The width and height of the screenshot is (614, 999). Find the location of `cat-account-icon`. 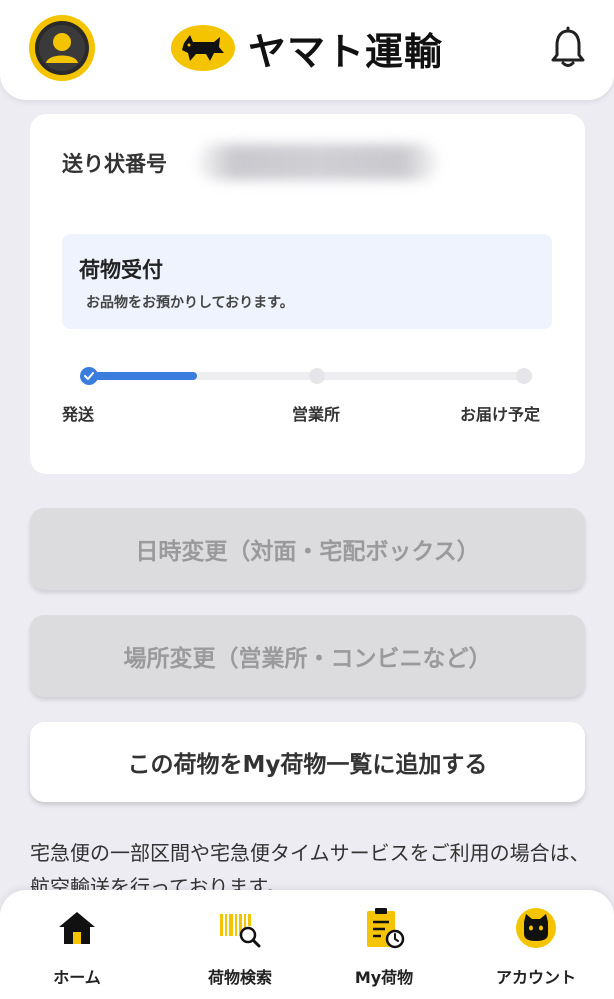

cat-account-icon is located at coordinates (536, 928).